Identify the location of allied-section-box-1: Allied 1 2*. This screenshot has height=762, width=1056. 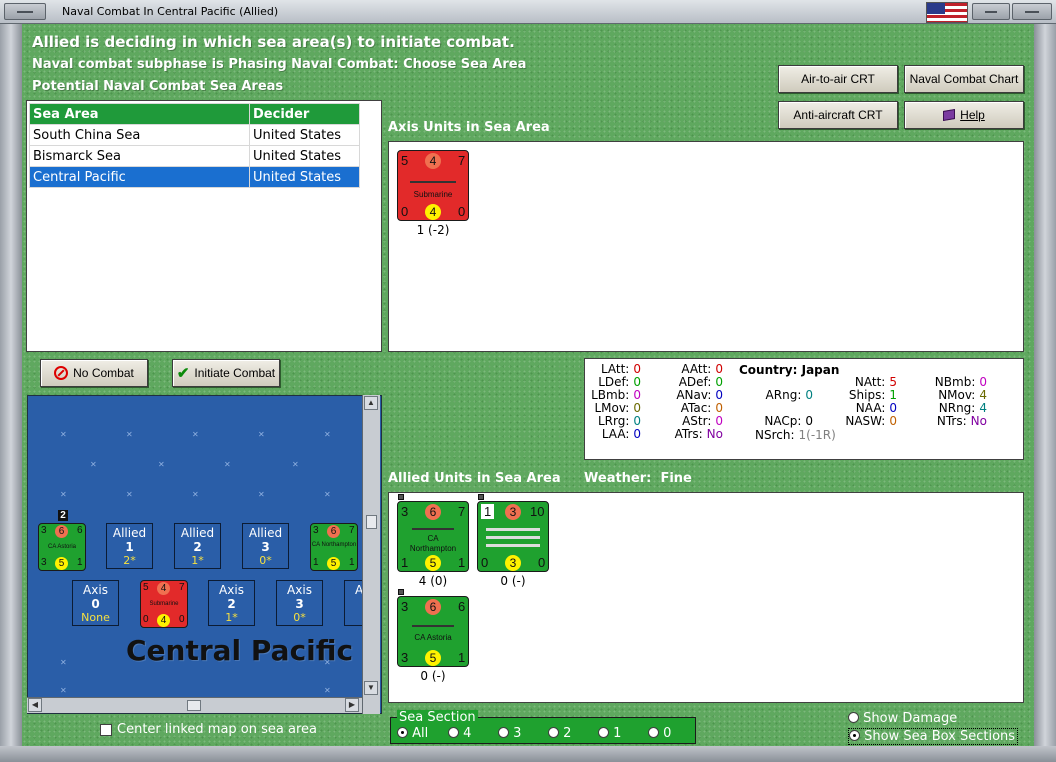
(129, 546).